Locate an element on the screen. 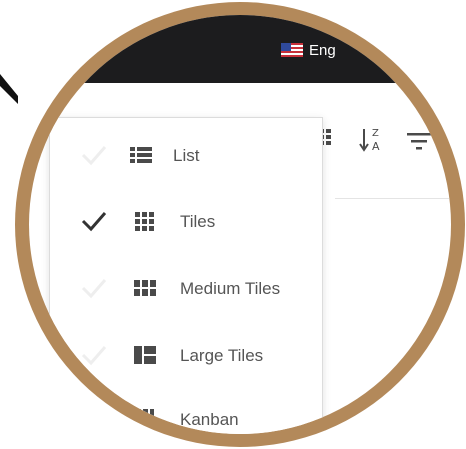 The width and height of the screenshot is (466, 449). large-tiles-view-icon is located at coordinates (145, 355).